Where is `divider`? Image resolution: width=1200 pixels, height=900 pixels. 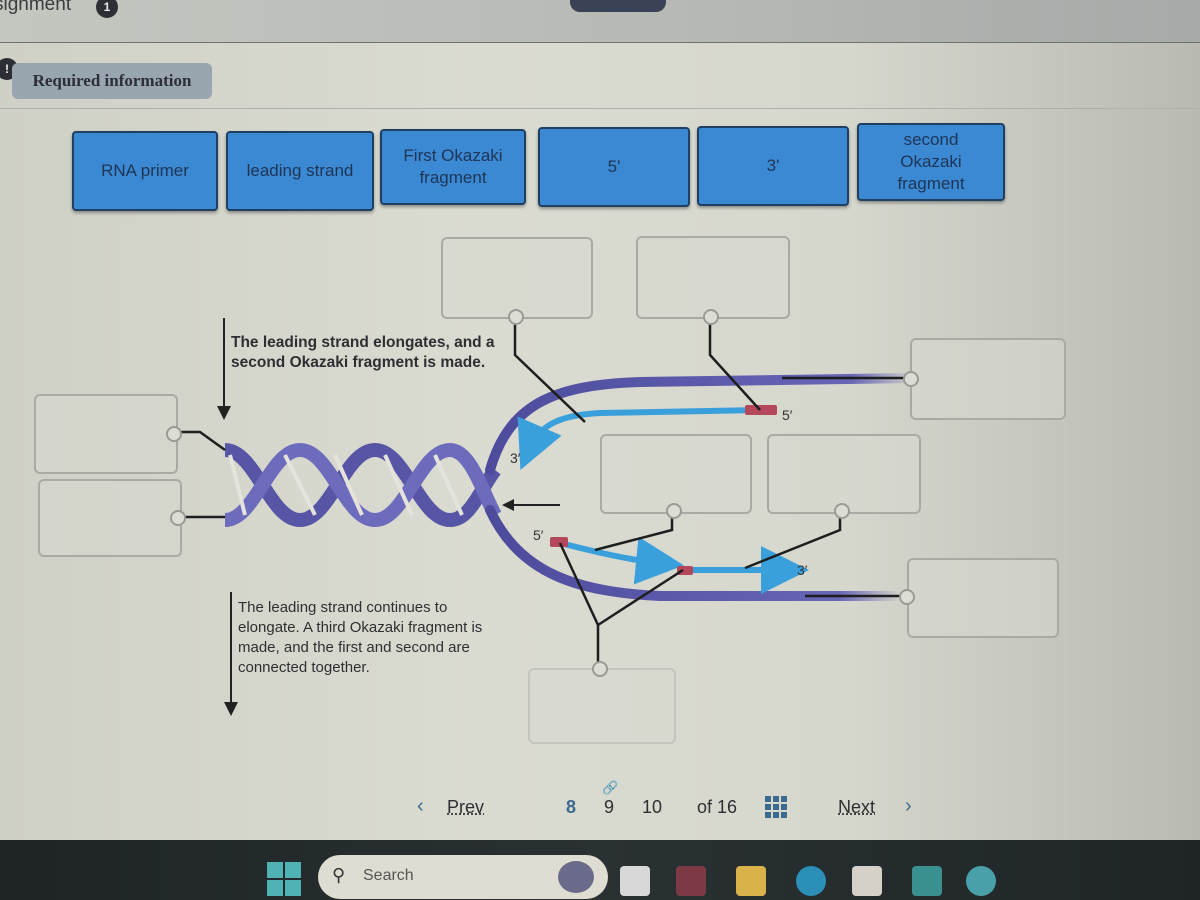
divider is located at coordinates (600, 108).